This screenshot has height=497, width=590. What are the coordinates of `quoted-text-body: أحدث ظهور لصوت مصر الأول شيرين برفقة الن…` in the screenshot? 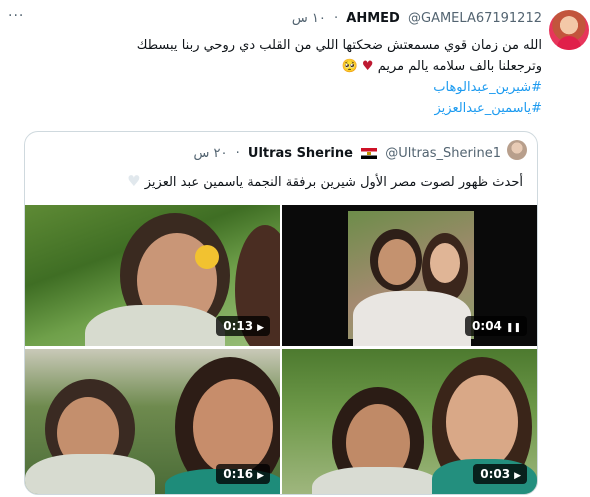 It's located at (333, 182).